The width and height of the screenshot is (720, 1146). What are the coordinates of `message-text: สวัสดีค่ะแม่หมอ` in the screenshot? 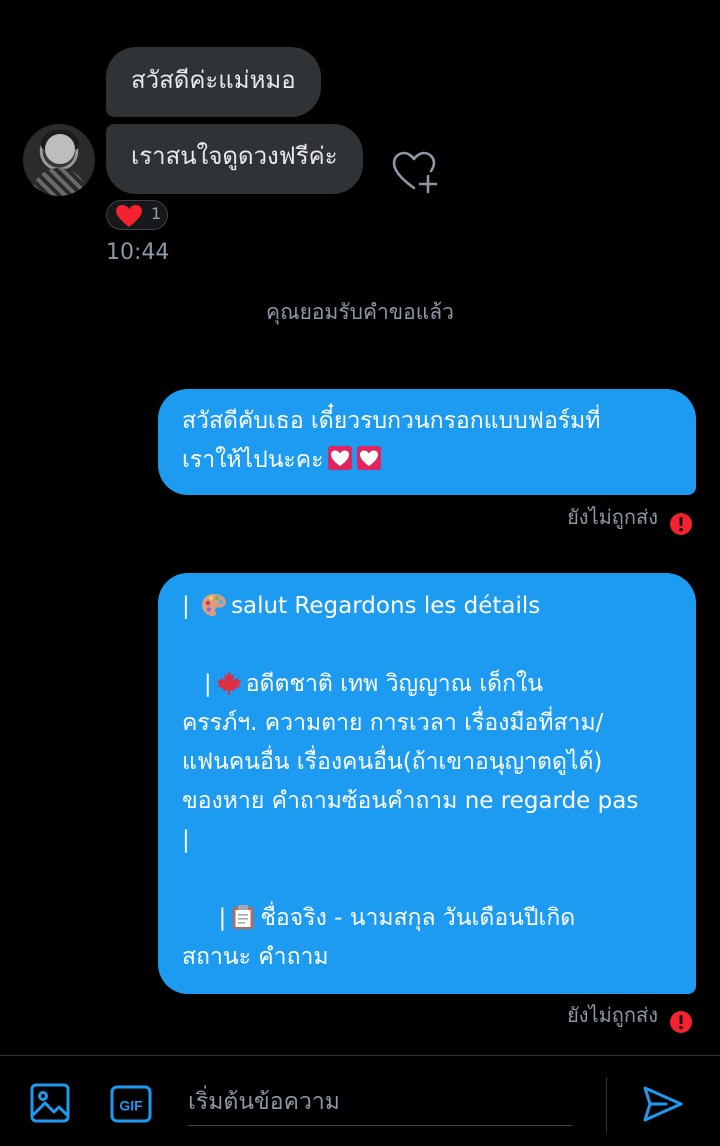 It's located at (213, 80).